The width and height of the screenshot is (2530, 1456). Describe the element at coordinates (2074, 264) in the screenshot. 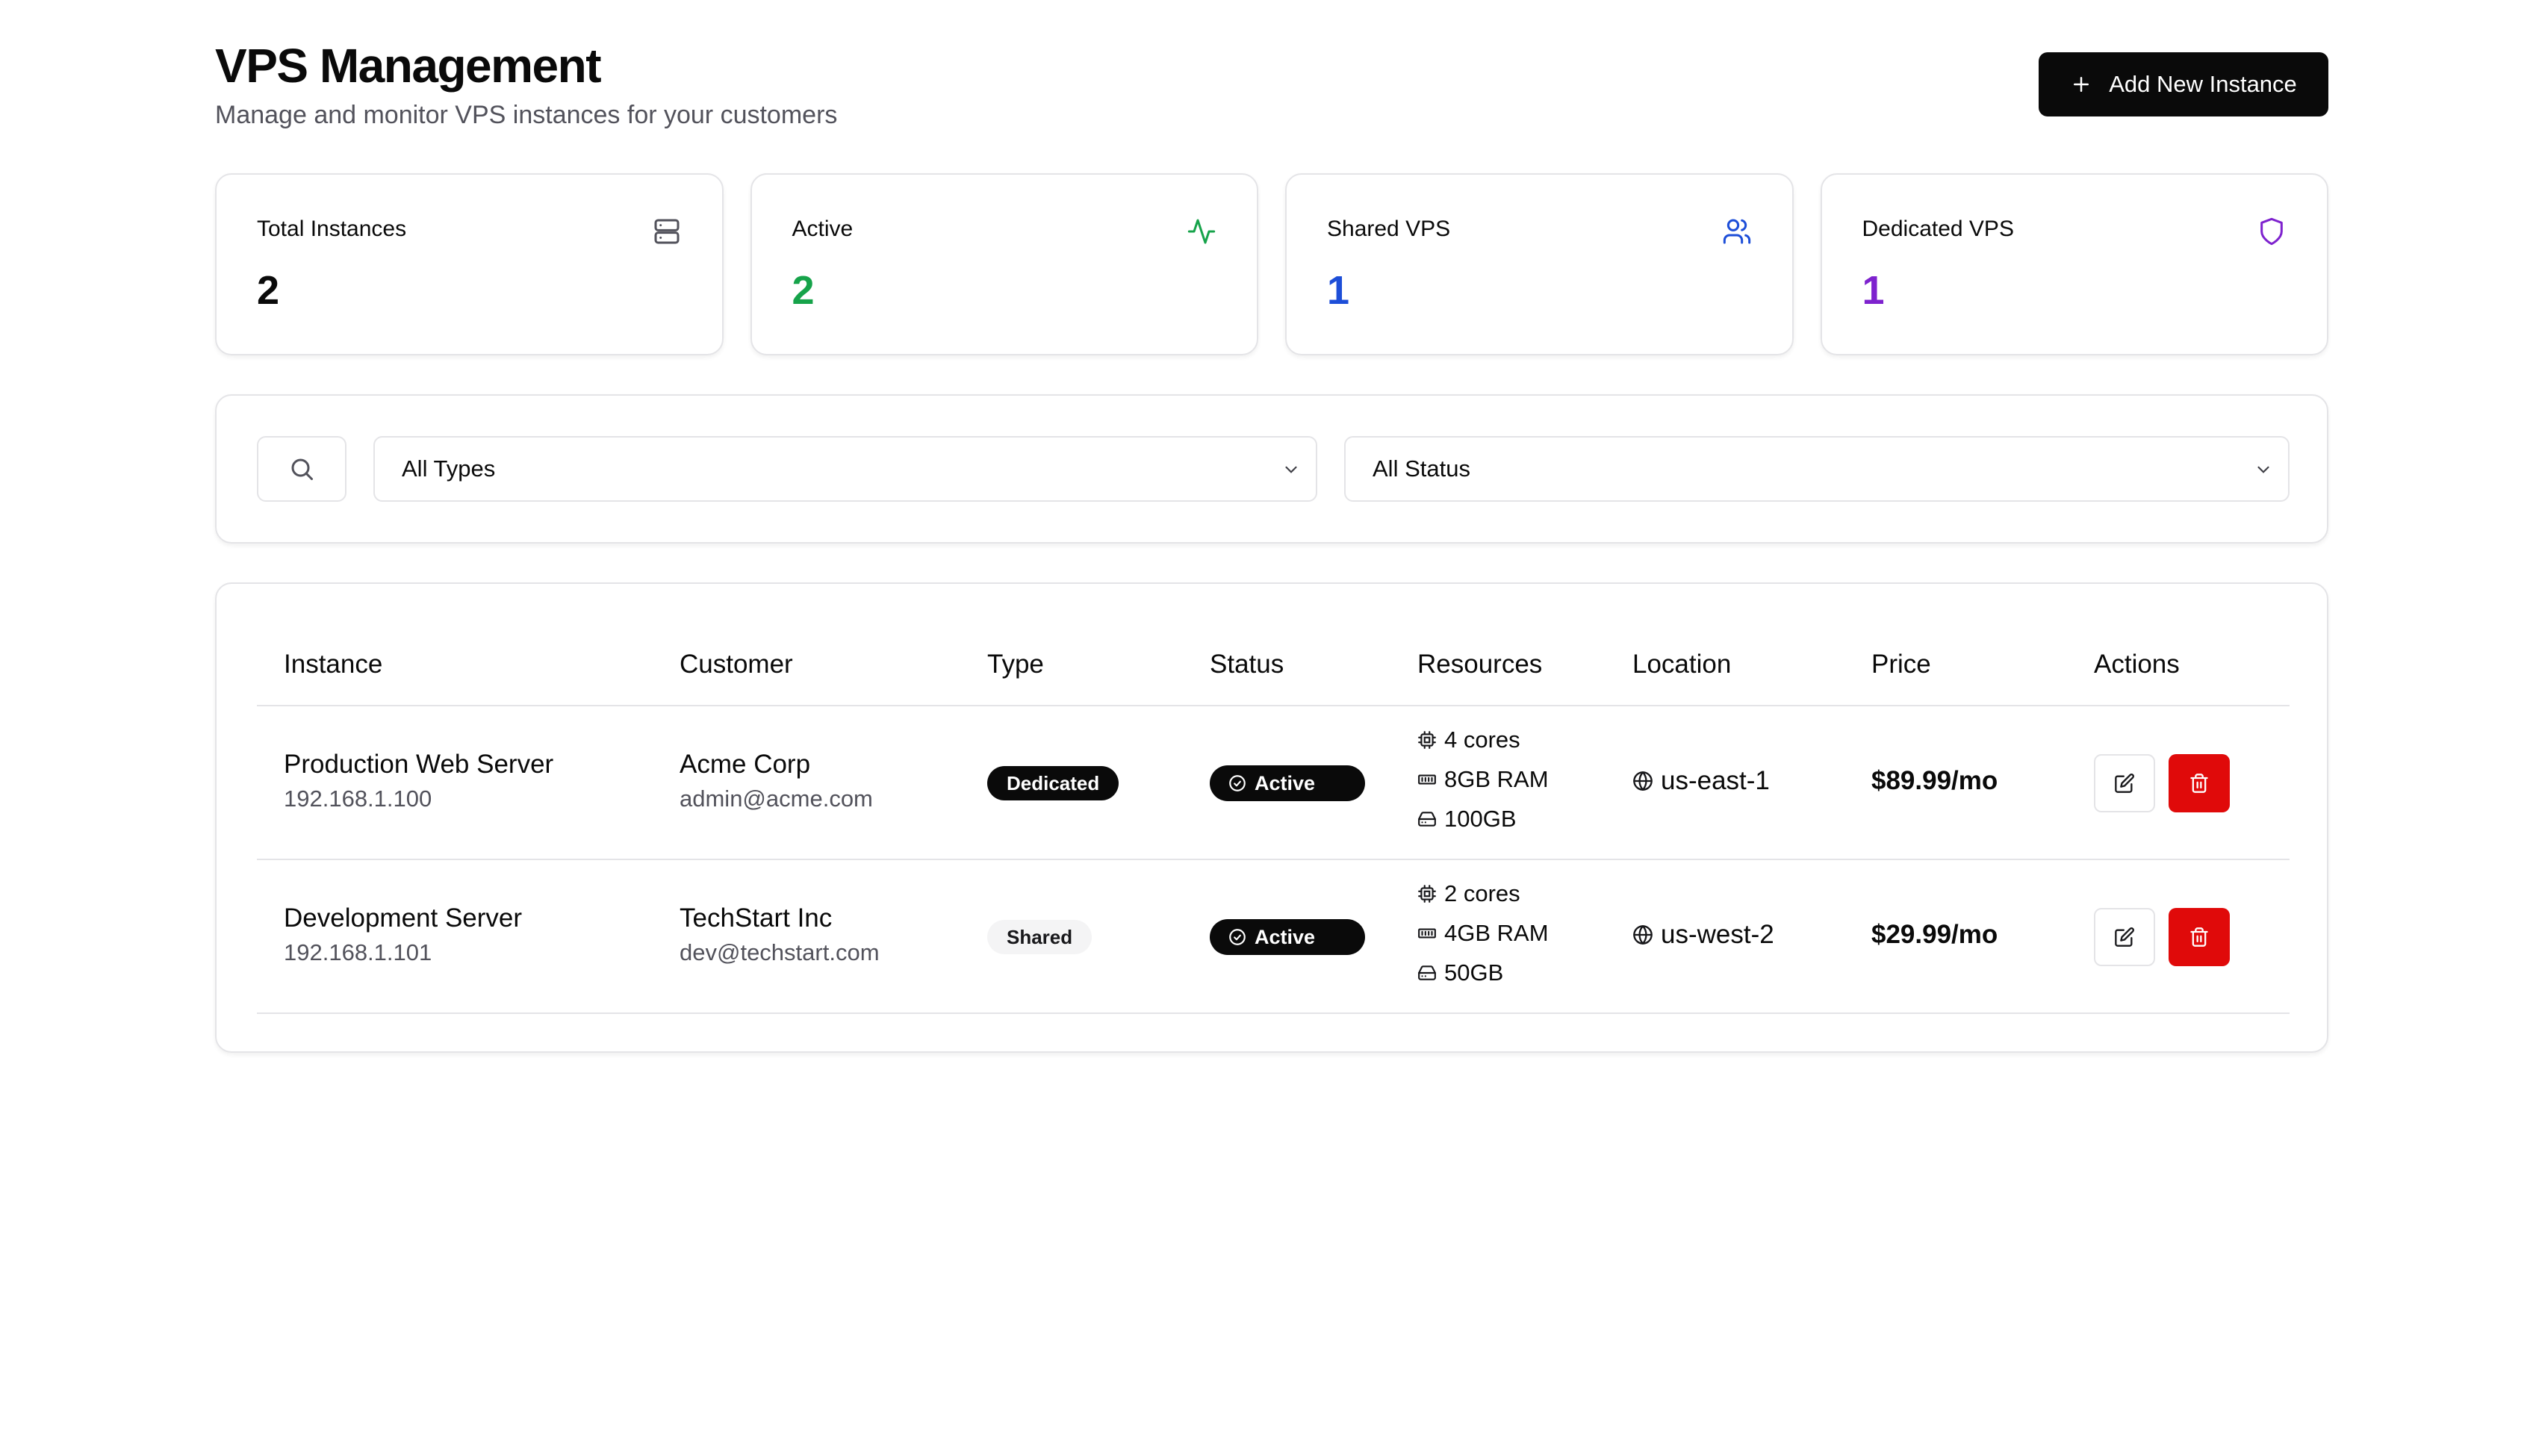

I see `stat-card-dedicated-vps: Dedicated VPS 1` at that location.